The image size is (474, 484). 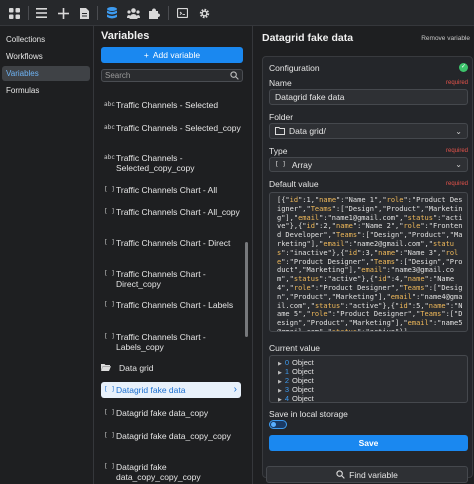 What do you see at coordinates (237, 13) in the screenshot?
I see `top-toolbar` at bounding box center [237, 13].